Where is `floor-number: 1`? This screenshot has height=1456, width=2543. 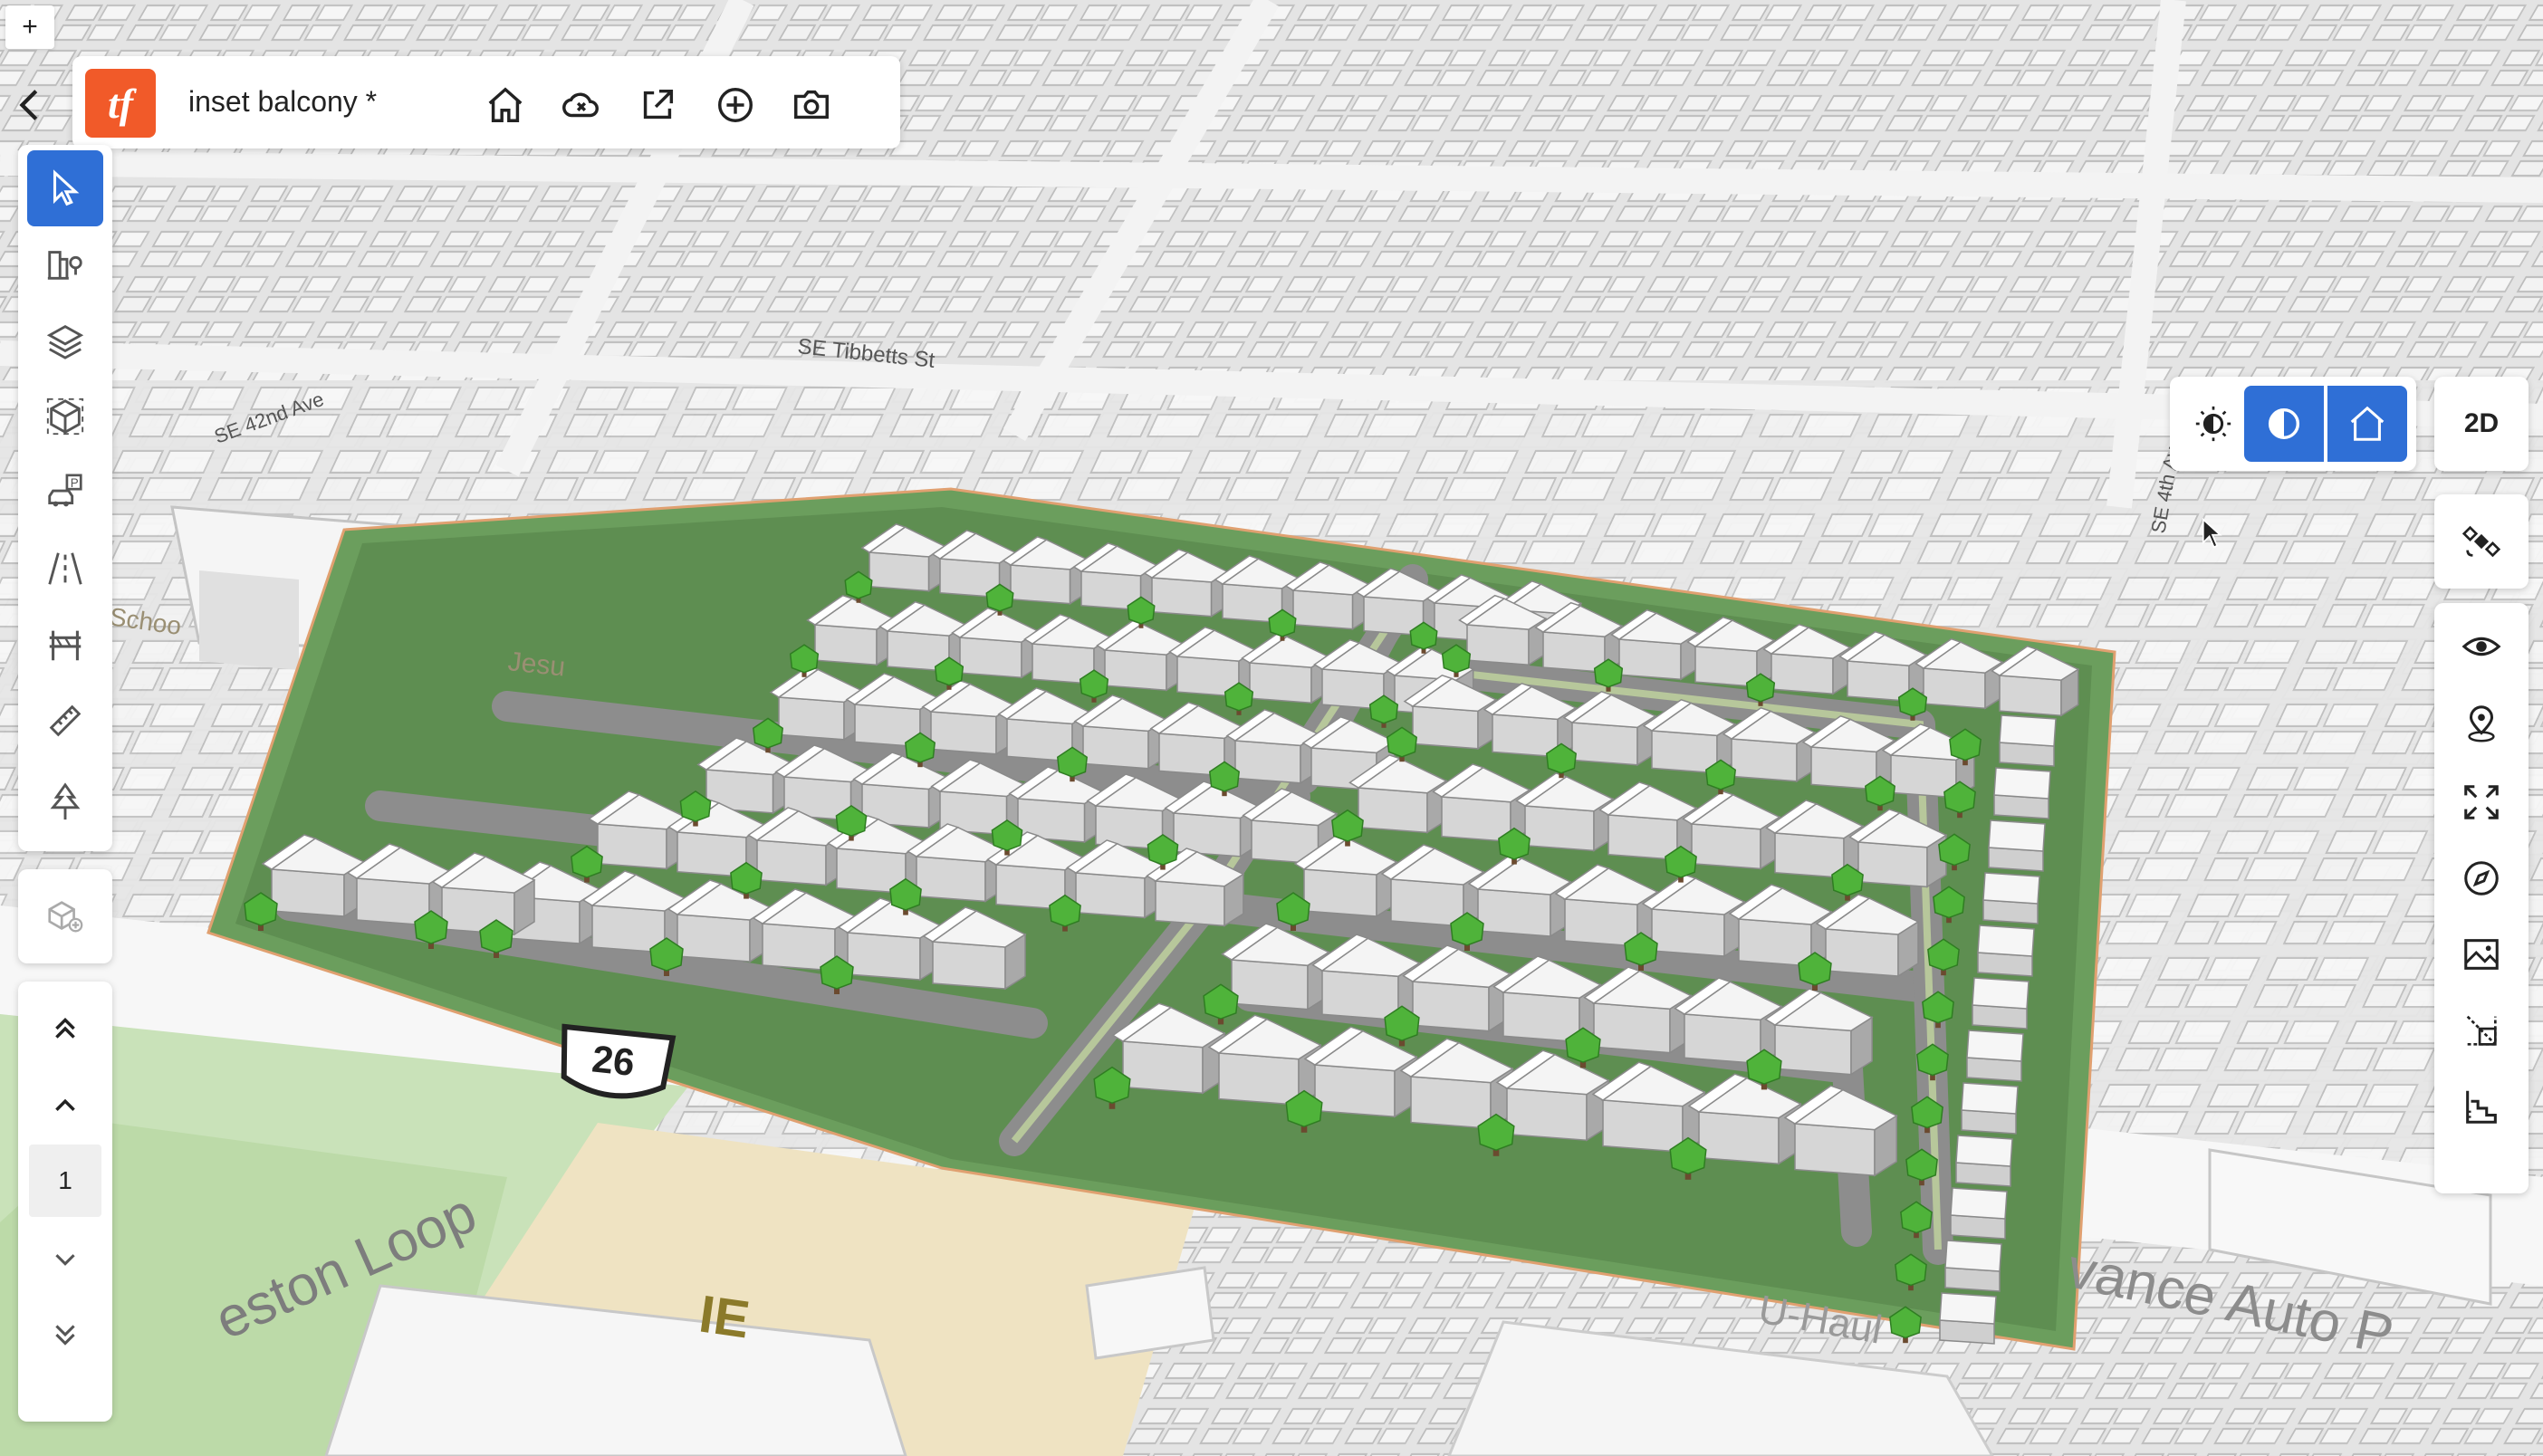 floor-number: 1 is located at coordinates (65, 1181).